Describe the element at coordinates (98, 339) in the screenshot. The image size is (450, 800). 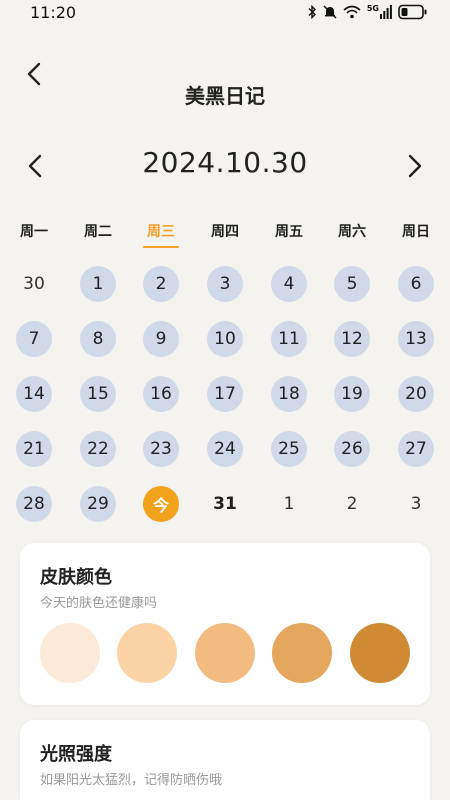
I see `calendar-day: 8` at that location.